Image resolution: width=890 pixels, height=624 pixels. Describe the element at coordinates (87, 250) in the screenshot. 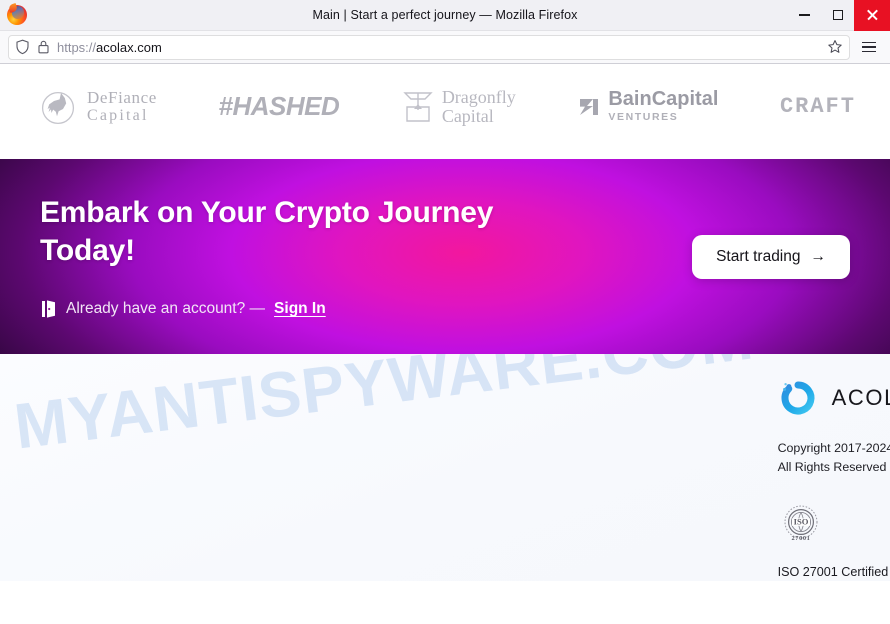

I see `hero-heading-line2: Today!` at that location.